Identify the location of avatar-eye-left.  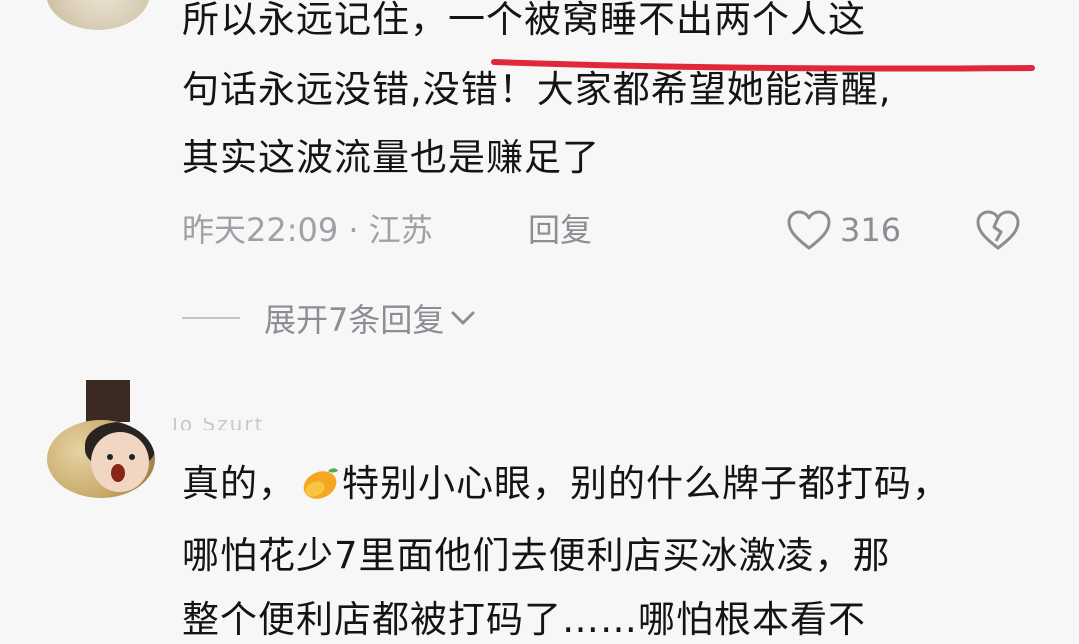
(110, 457).